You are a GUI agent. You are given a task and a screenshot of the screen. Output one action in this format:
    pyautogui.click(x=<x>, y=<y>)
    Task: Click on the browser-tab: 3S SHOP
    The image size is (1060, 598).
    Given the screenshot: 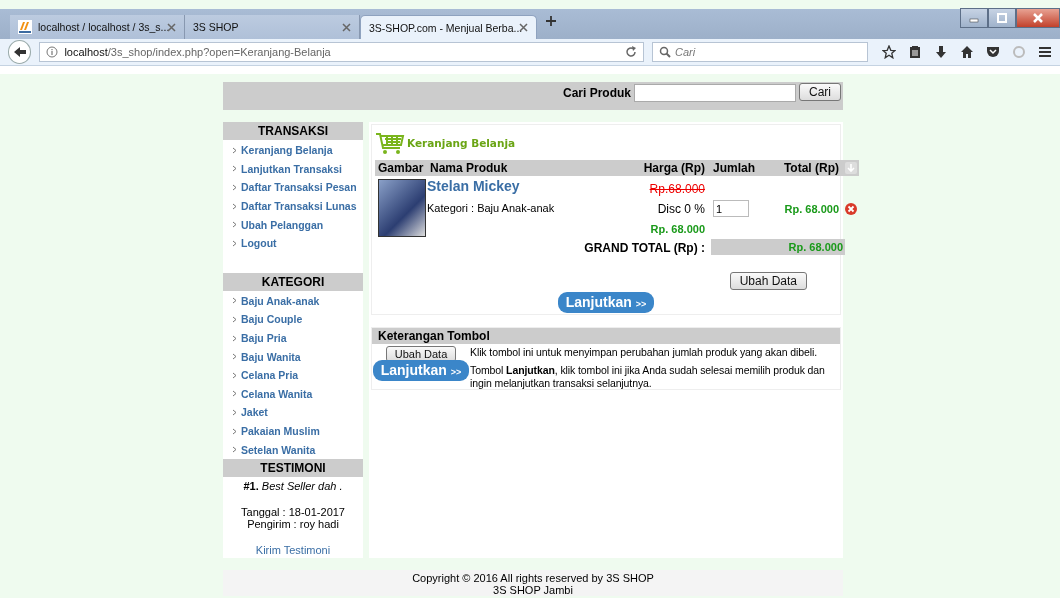 What is the action you would take?
    pyautogui.click(x=272, y=27)
    